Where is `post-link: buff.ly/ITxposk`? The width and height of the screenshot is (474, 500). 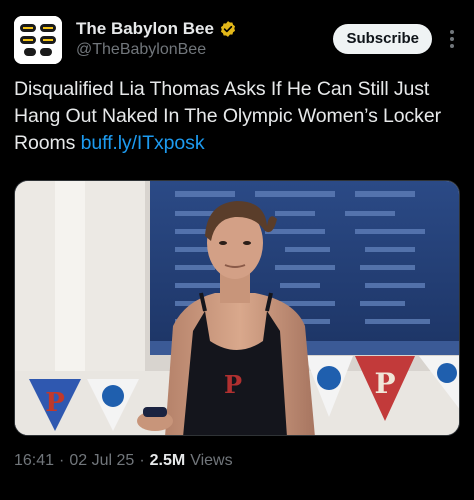
post-link: buff.ly/ITxposk is located at coordinates (143, 143).